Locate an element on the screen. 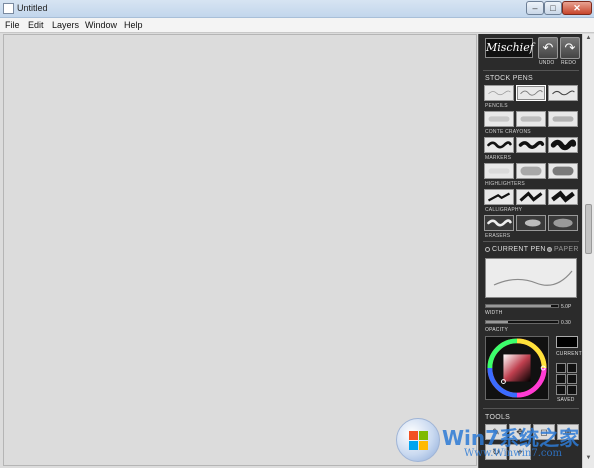  brush-tool-button: ✎ is located at coordinates (496, 432).